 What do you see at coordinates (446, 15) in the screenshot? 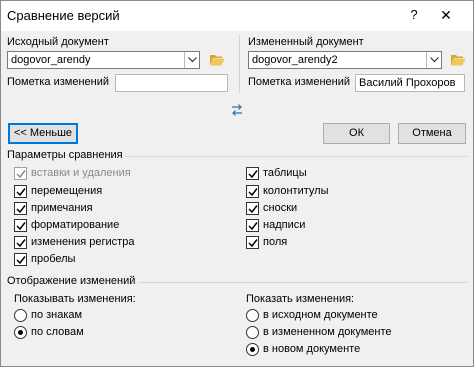
I see `close-button: ✕` at bounding box center [446, 15].